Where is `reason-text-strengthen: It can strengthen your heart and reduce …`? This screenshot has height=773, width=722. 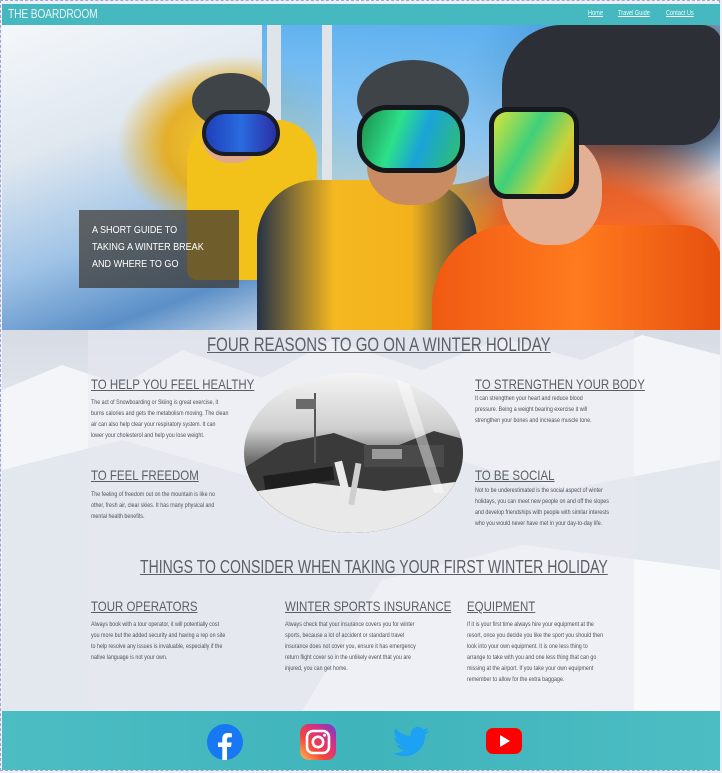
reason-text-strengthen: It can strengthen your heart and reduce … is located at coordinates (533, 409).